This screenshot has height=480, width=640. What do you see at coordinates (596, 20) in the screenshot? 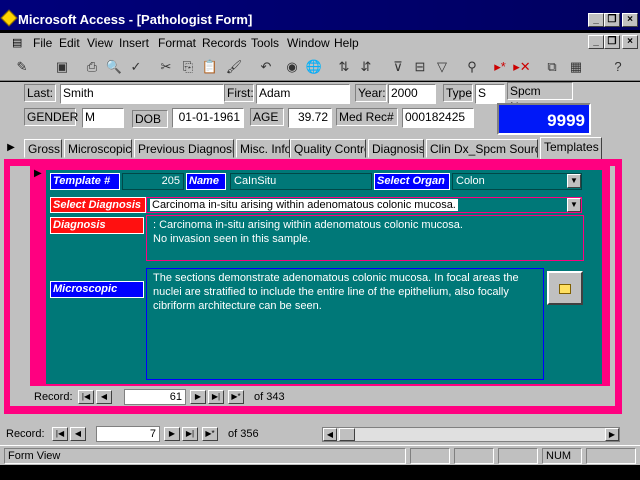
I see `minimize-button: _` at bounding box center [596, 20].